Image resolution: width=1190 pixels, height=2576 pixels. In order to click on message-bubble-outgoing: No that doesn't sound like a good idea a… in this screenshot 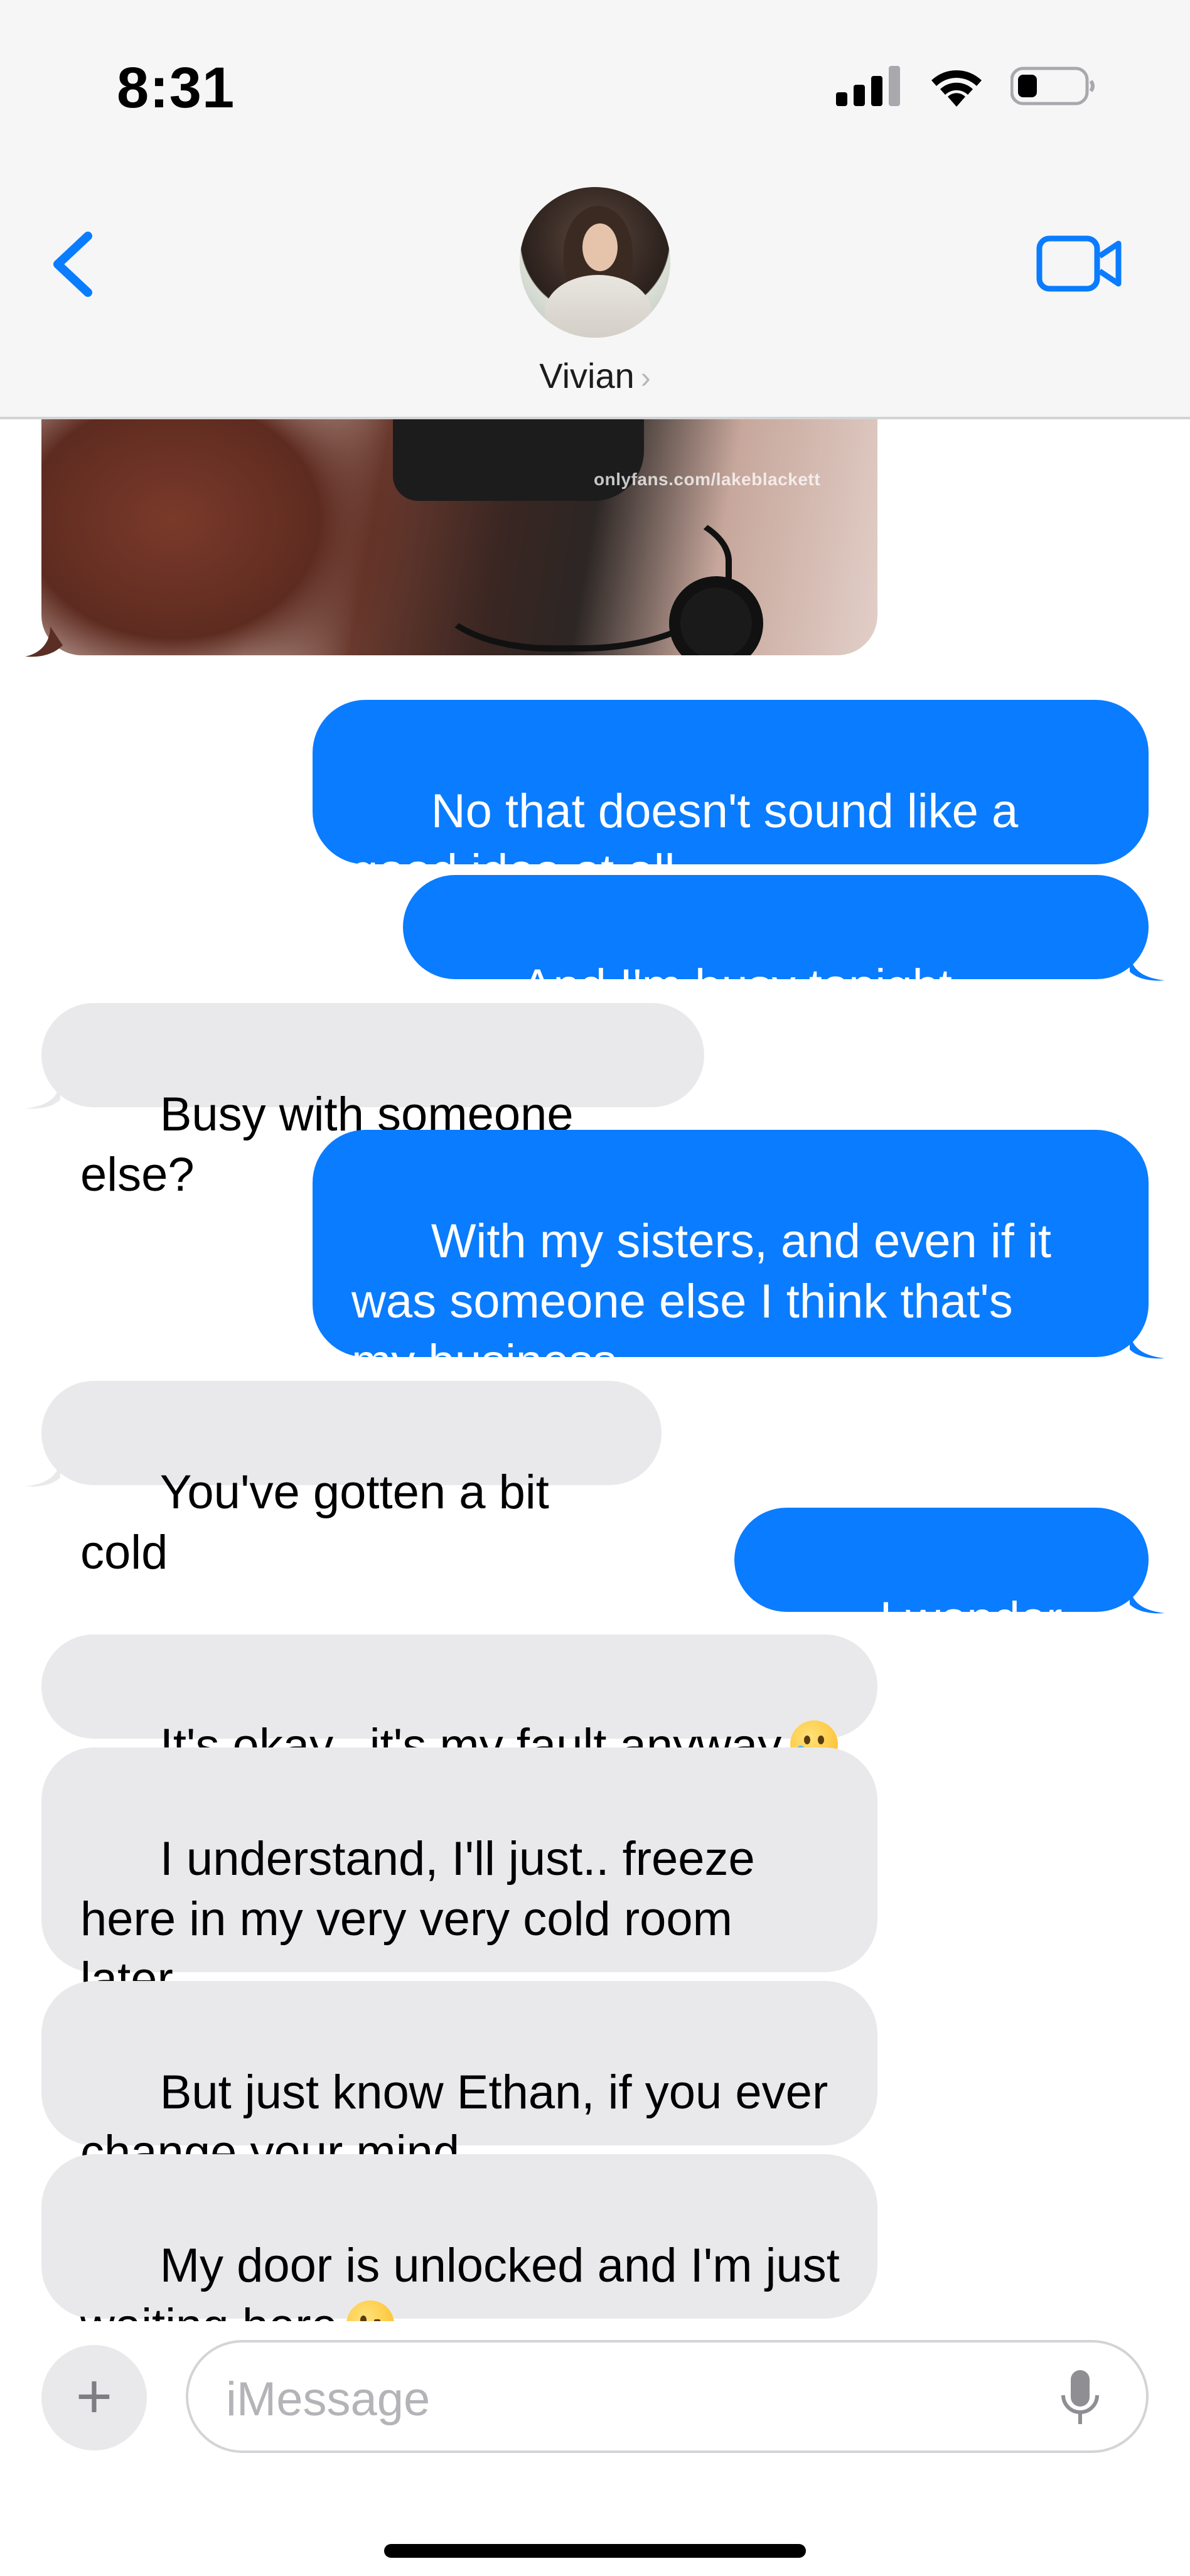, I will do `click(731, 799)`.